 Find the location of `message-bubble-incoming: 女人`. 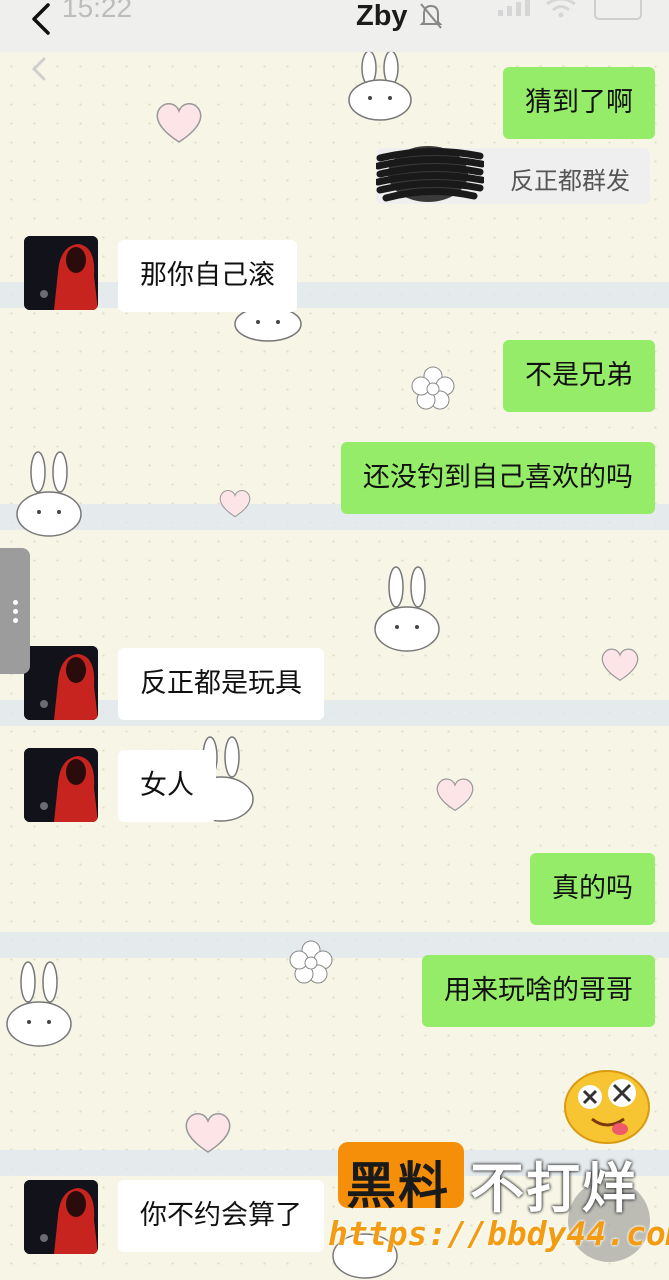

message-bubble-incoming: 女人 is located at coordinates (167, 786).